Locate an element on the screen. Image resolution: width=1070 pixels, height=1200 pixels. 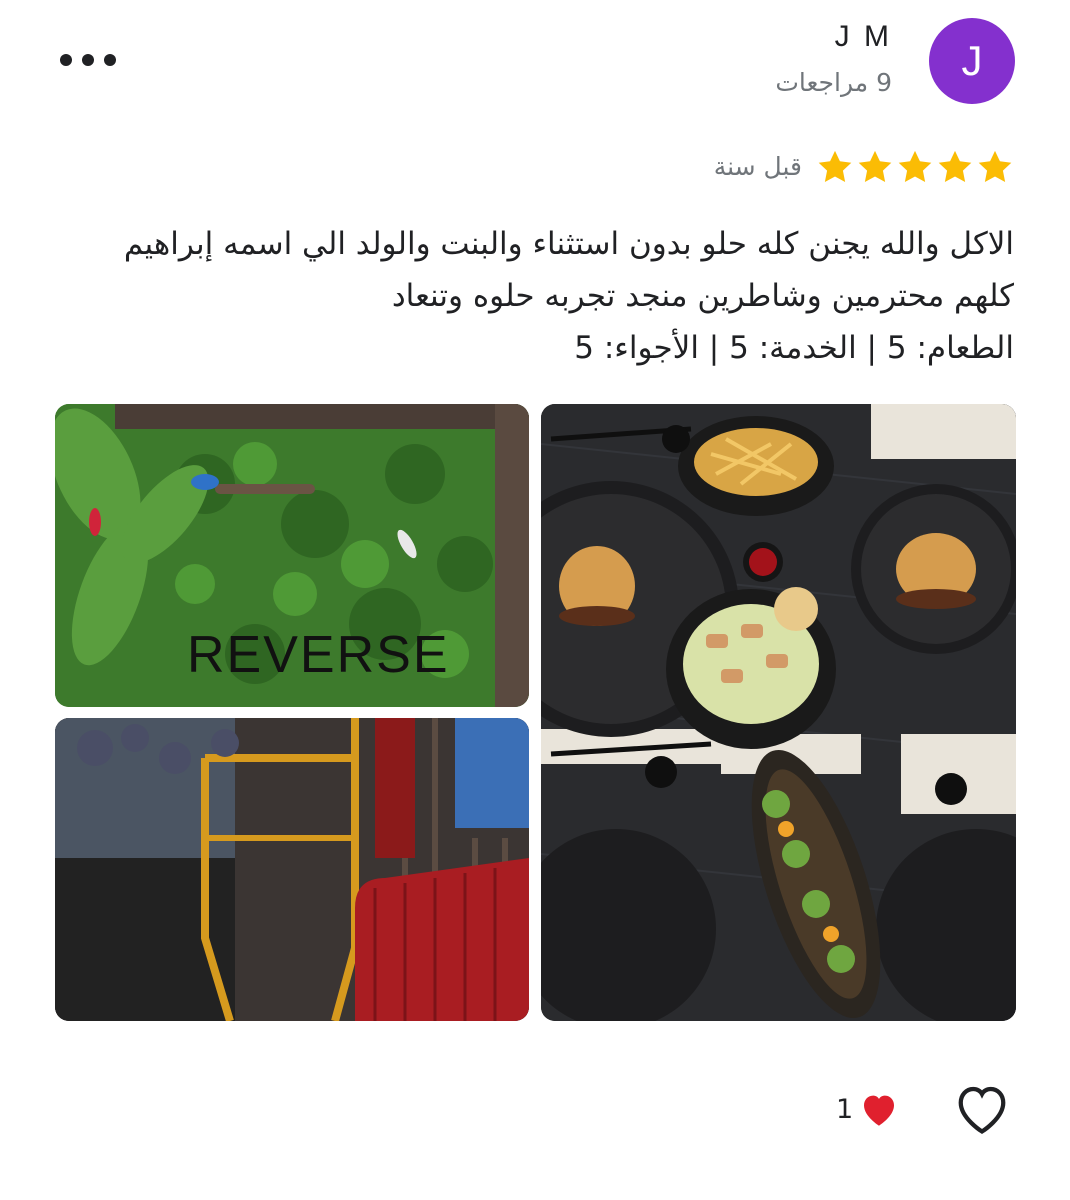
heart-outline-icon is located at coordinates (982, 1110).